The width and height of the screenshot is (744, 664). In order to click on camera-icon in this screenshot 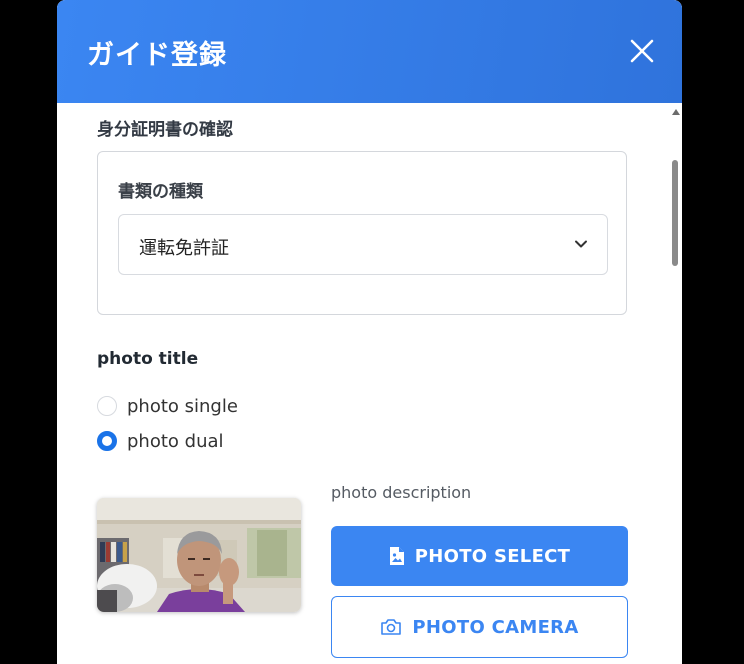, I will do `click(391, 627)`.